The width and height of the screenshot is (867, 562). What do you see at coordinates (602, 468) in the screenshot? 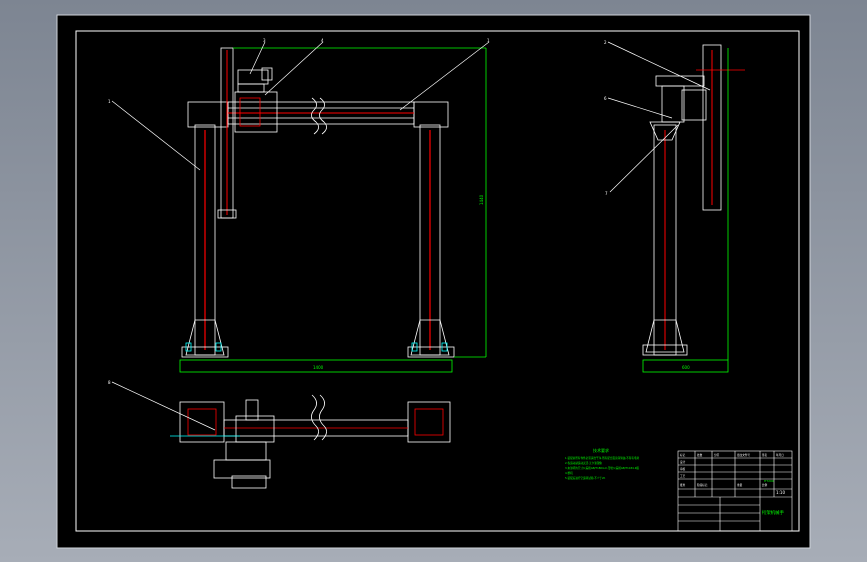
I see `note-line-3: 3.未注明的尺寸公差按GB/T1804-m,形位公差按GB/T1184-K级` at bounding box center [602, 468].